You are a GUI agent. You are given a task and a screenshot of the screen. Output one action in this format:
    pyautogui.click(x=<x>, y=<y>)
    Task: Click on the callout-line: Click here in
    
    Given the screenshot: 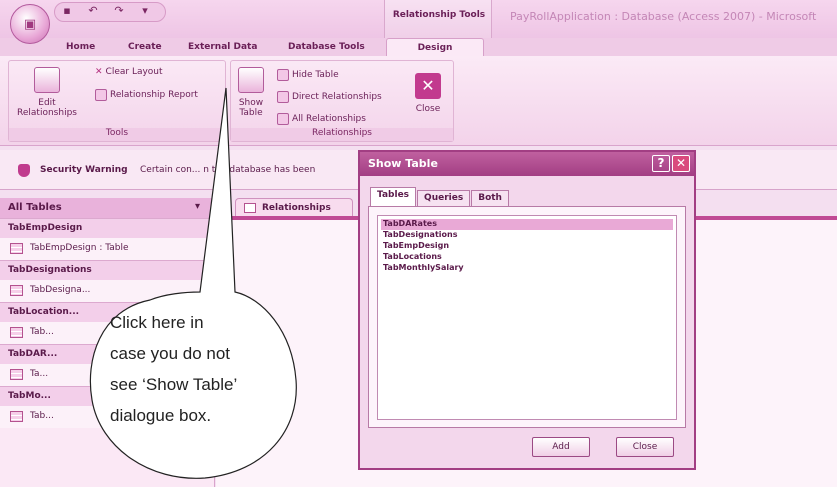 What is the action you would take?
    pyautogui.click(x=157, y=322)
    